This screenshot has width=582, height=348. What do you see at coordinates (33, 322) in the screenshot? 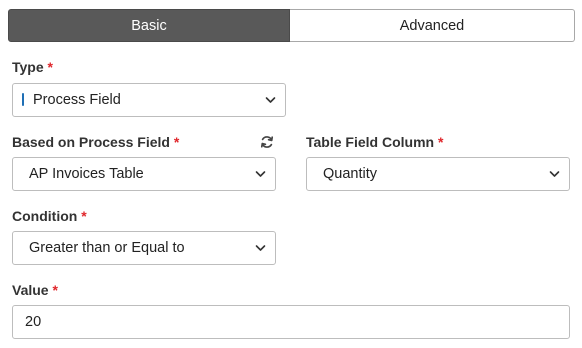
I see `value-input-text: 20` at bounding box center [33, 322].